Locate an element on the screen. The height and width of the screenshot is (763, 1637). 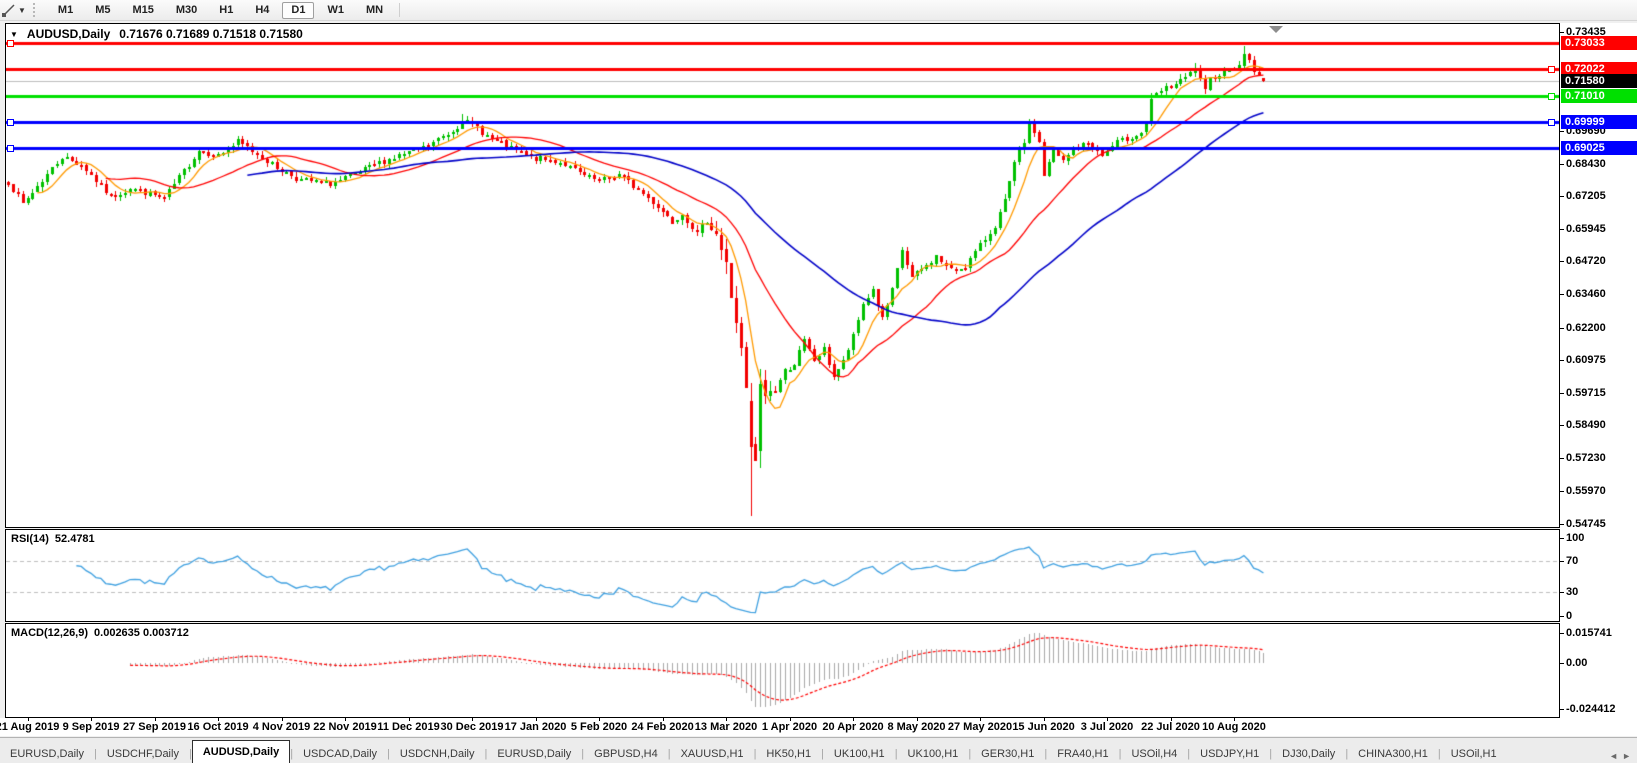
chart-tab-usoil-h4: USOil,H4 is located at coordinates (1154, 753).